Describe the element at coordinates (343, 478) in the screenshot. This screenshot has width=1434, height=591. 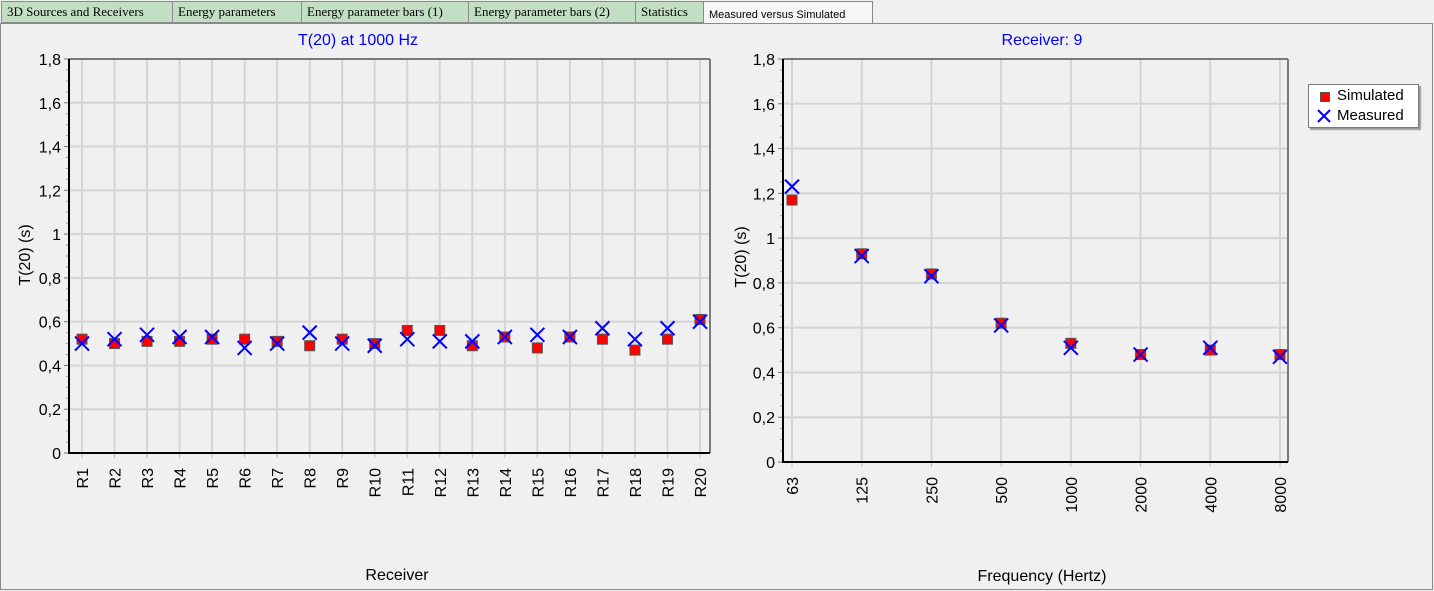
I see `x-tick-label: R9` at that location.